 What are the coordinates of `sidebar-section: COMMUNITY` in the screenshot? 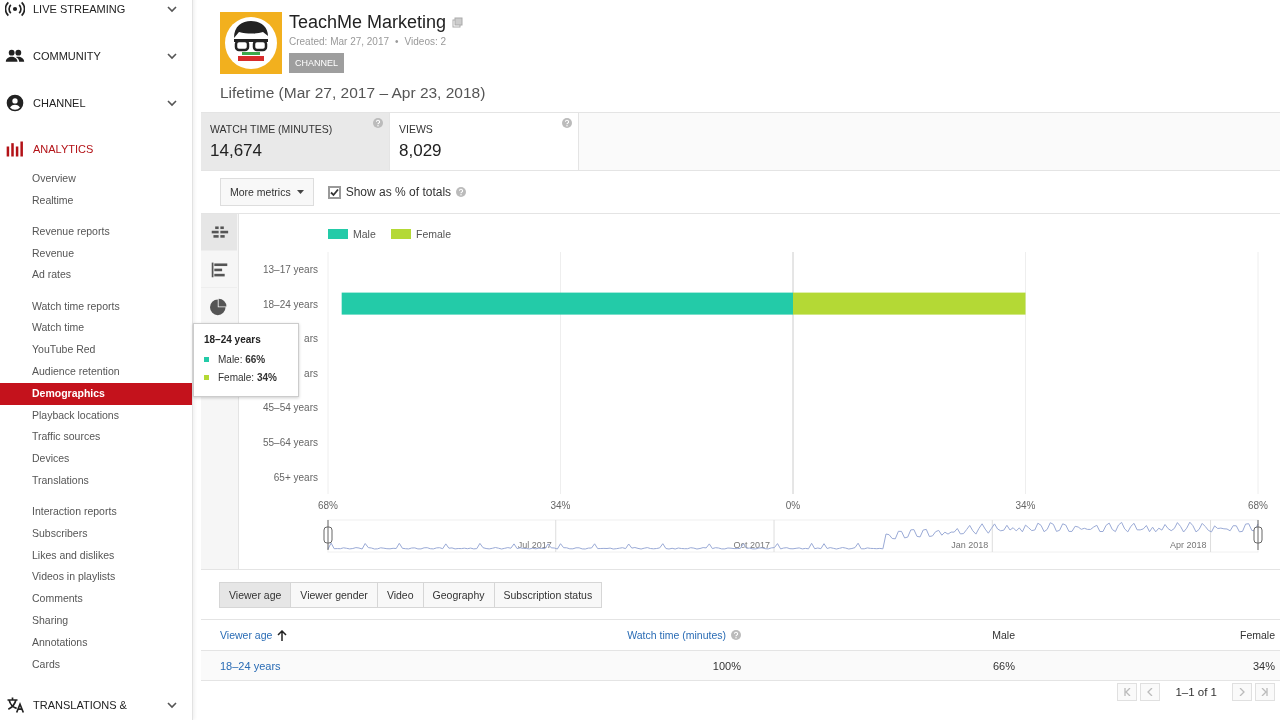 It's located at (96, 56).